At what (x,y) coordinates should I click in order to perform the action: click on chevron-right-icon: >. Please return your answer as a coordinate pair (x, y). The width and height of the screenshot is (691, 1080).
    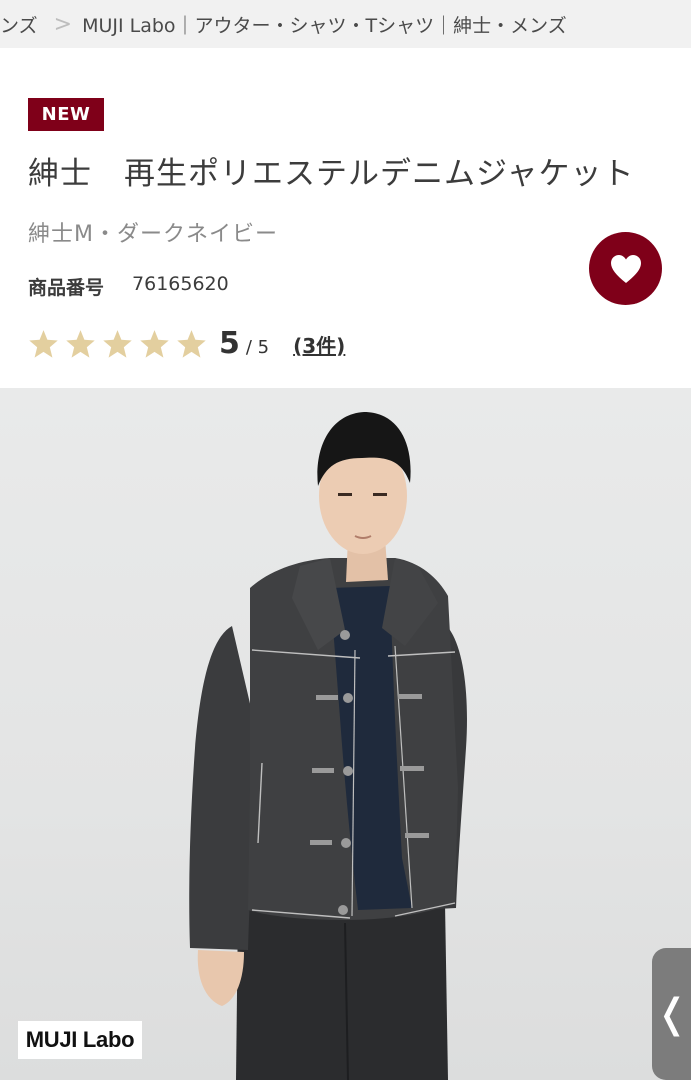
    Looking at the image, I should click on (63, 24).